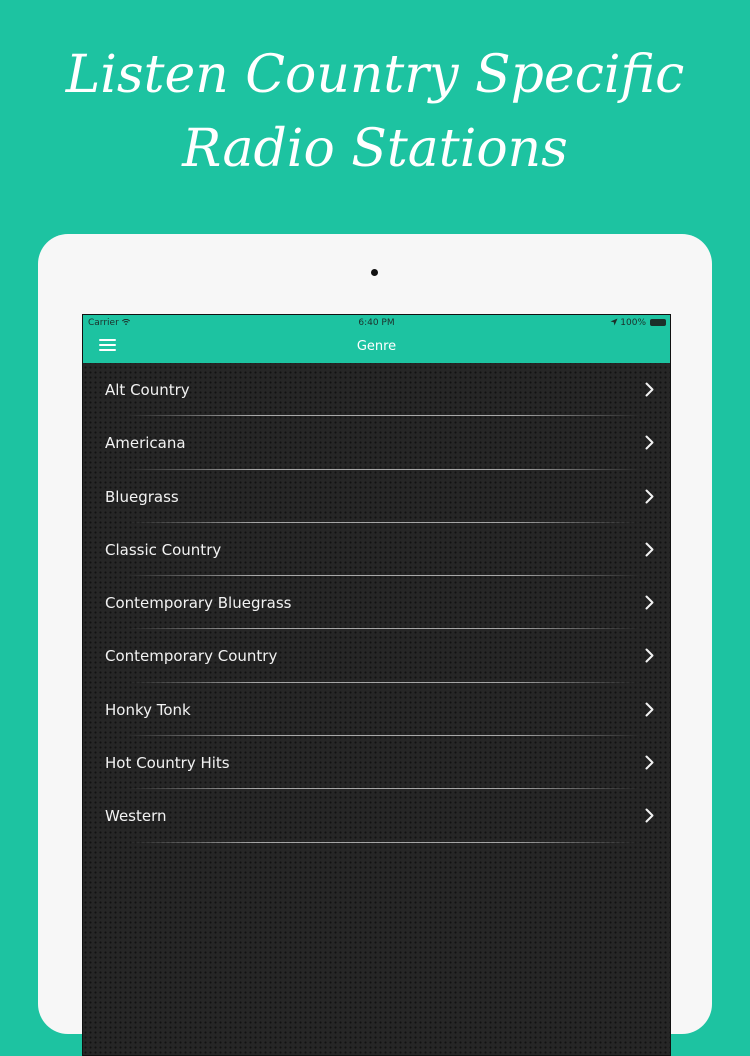  I want to click on genre-label: Hot Country Hits, so click(167, 763).